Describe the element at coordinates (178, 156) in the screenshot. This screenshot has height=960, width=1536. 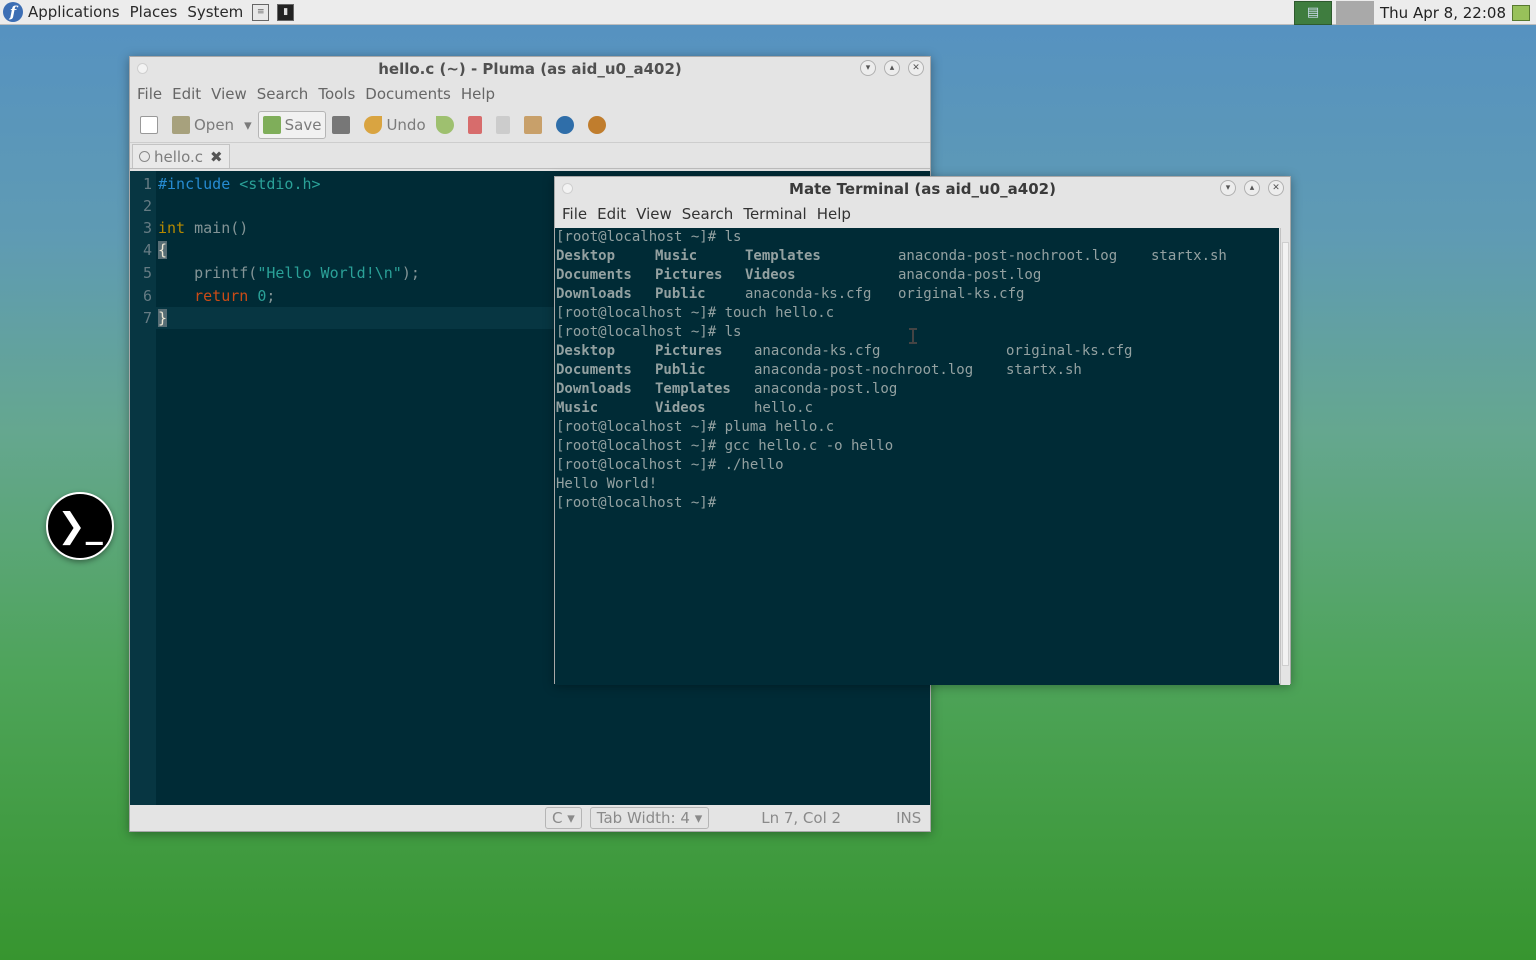
I see `tab-label: hello.c` at that location.